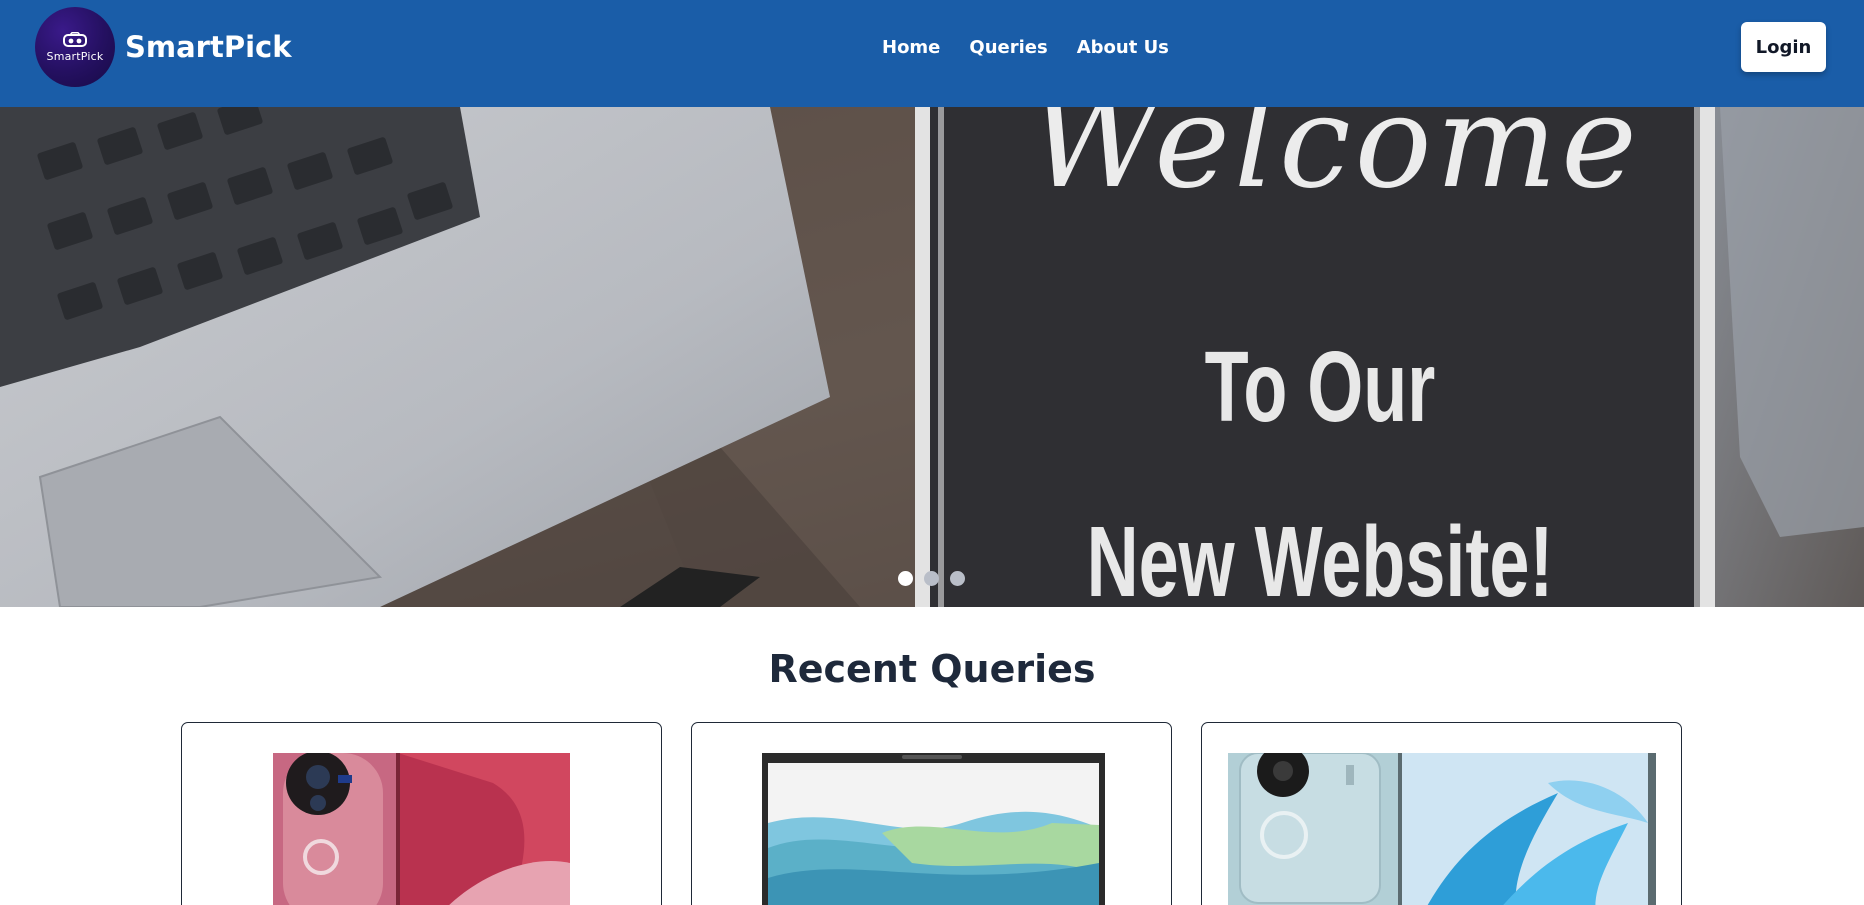 This screenshot has width=1864, height=905. I want to click on light-blue-smartphone-image, so click(1442, 829).